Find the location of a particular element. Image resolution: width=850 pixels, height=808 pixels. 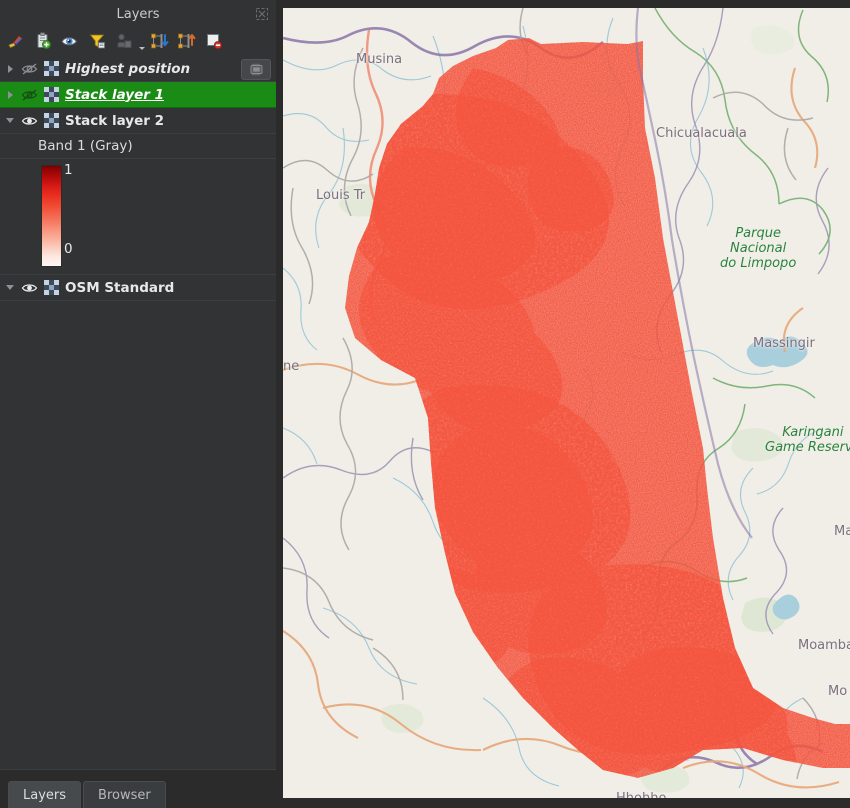

panel-tab-bar: Layers Browser is located at coordinates (138, 788).